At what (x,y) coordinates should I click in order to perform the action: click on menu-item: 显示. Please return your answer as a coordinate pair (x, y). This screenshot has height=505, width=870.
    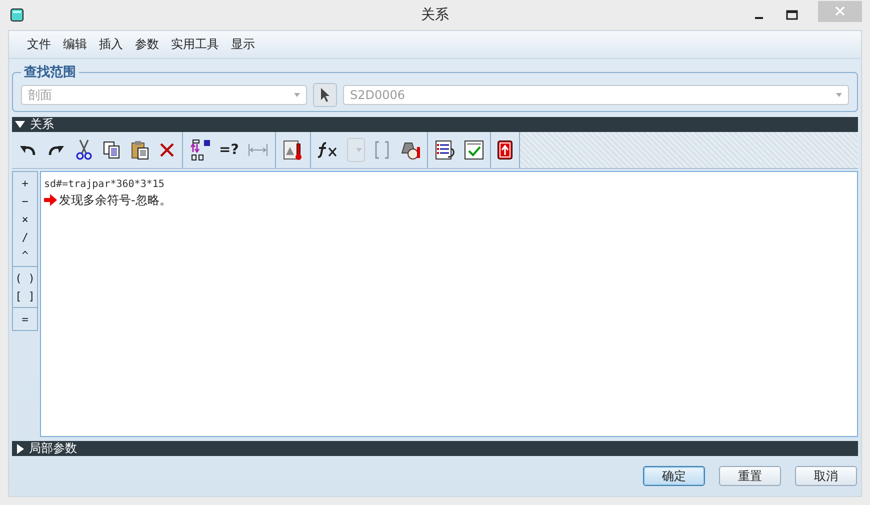
    Looking at the image, I should click on (243, 44).